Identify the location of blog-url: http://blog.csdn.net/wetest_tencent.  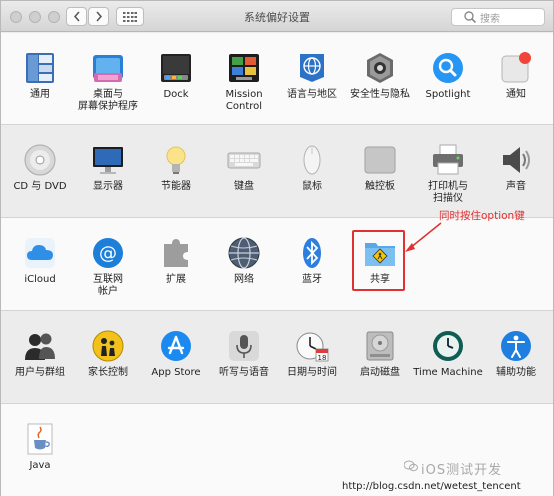
(431, 486).